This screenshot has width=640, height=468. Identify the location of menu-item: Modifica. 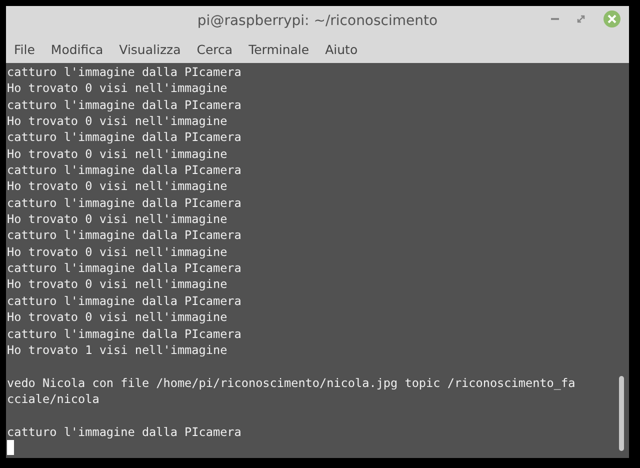
(77, 50).